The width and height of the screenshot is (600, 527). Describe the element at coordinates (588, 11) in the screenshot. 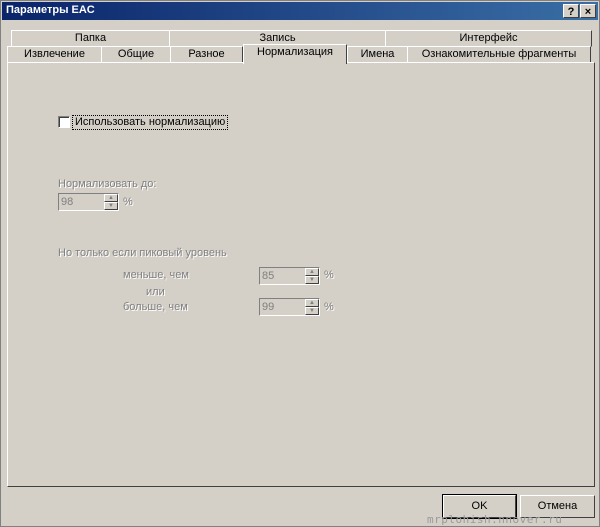

I see `close-button: ×` at that location.